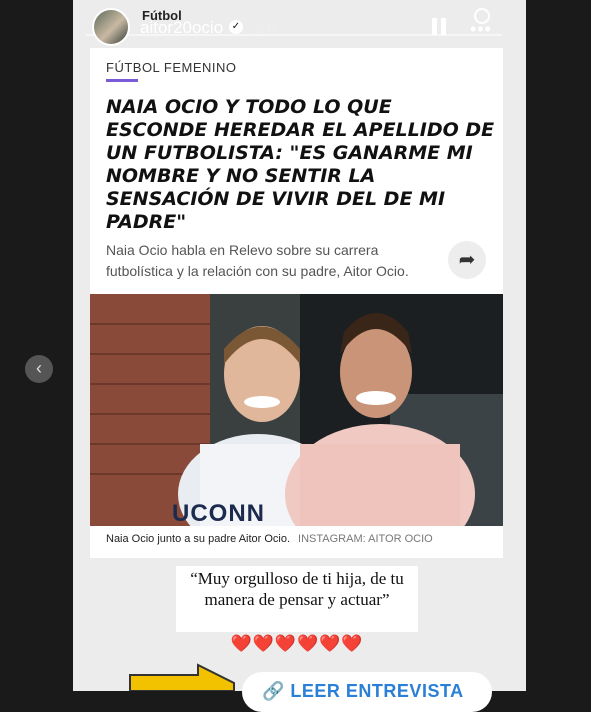 This screenshot has width=591, height=712. I want to click on pause-icon, so click(434, 26).